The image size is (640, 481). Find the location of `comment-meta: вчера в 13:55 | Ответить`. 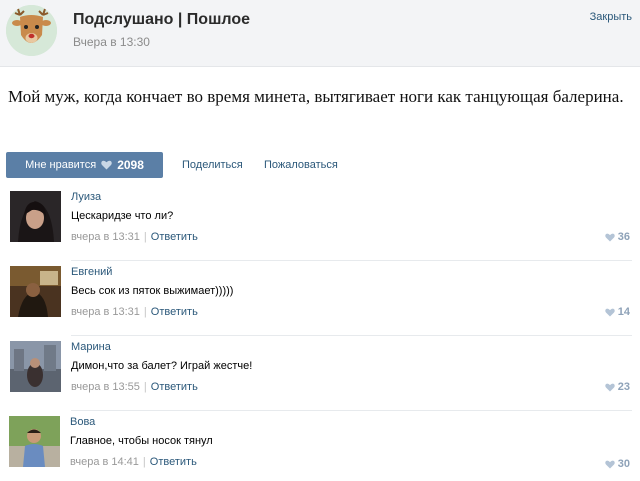

comment-meta: вчера в 13:55 | Ответить is located at coordinates (134, 387).